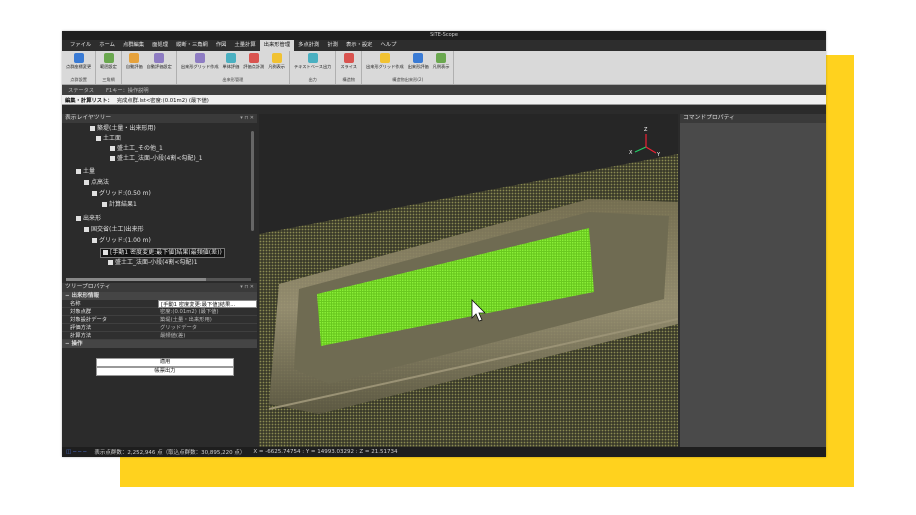 This screenshot has height=515, width=916. Describe the element at coordinates (96, 183) in the screenshot. I see `tree-node: 点高法` at that location.